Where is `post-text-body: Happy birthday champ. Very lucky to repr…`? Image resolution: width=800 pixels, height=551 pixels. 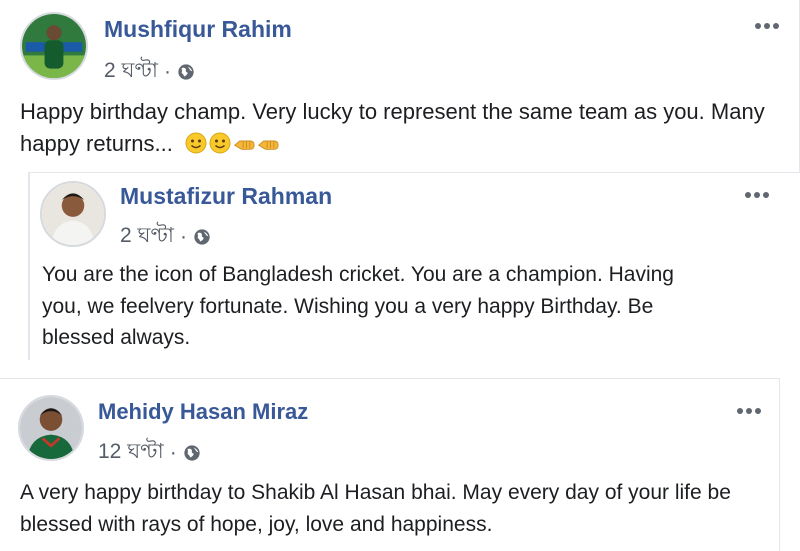 post-text-body: Happy birthday champ. Very lucky to repr… is located at coordinates (392, 127).